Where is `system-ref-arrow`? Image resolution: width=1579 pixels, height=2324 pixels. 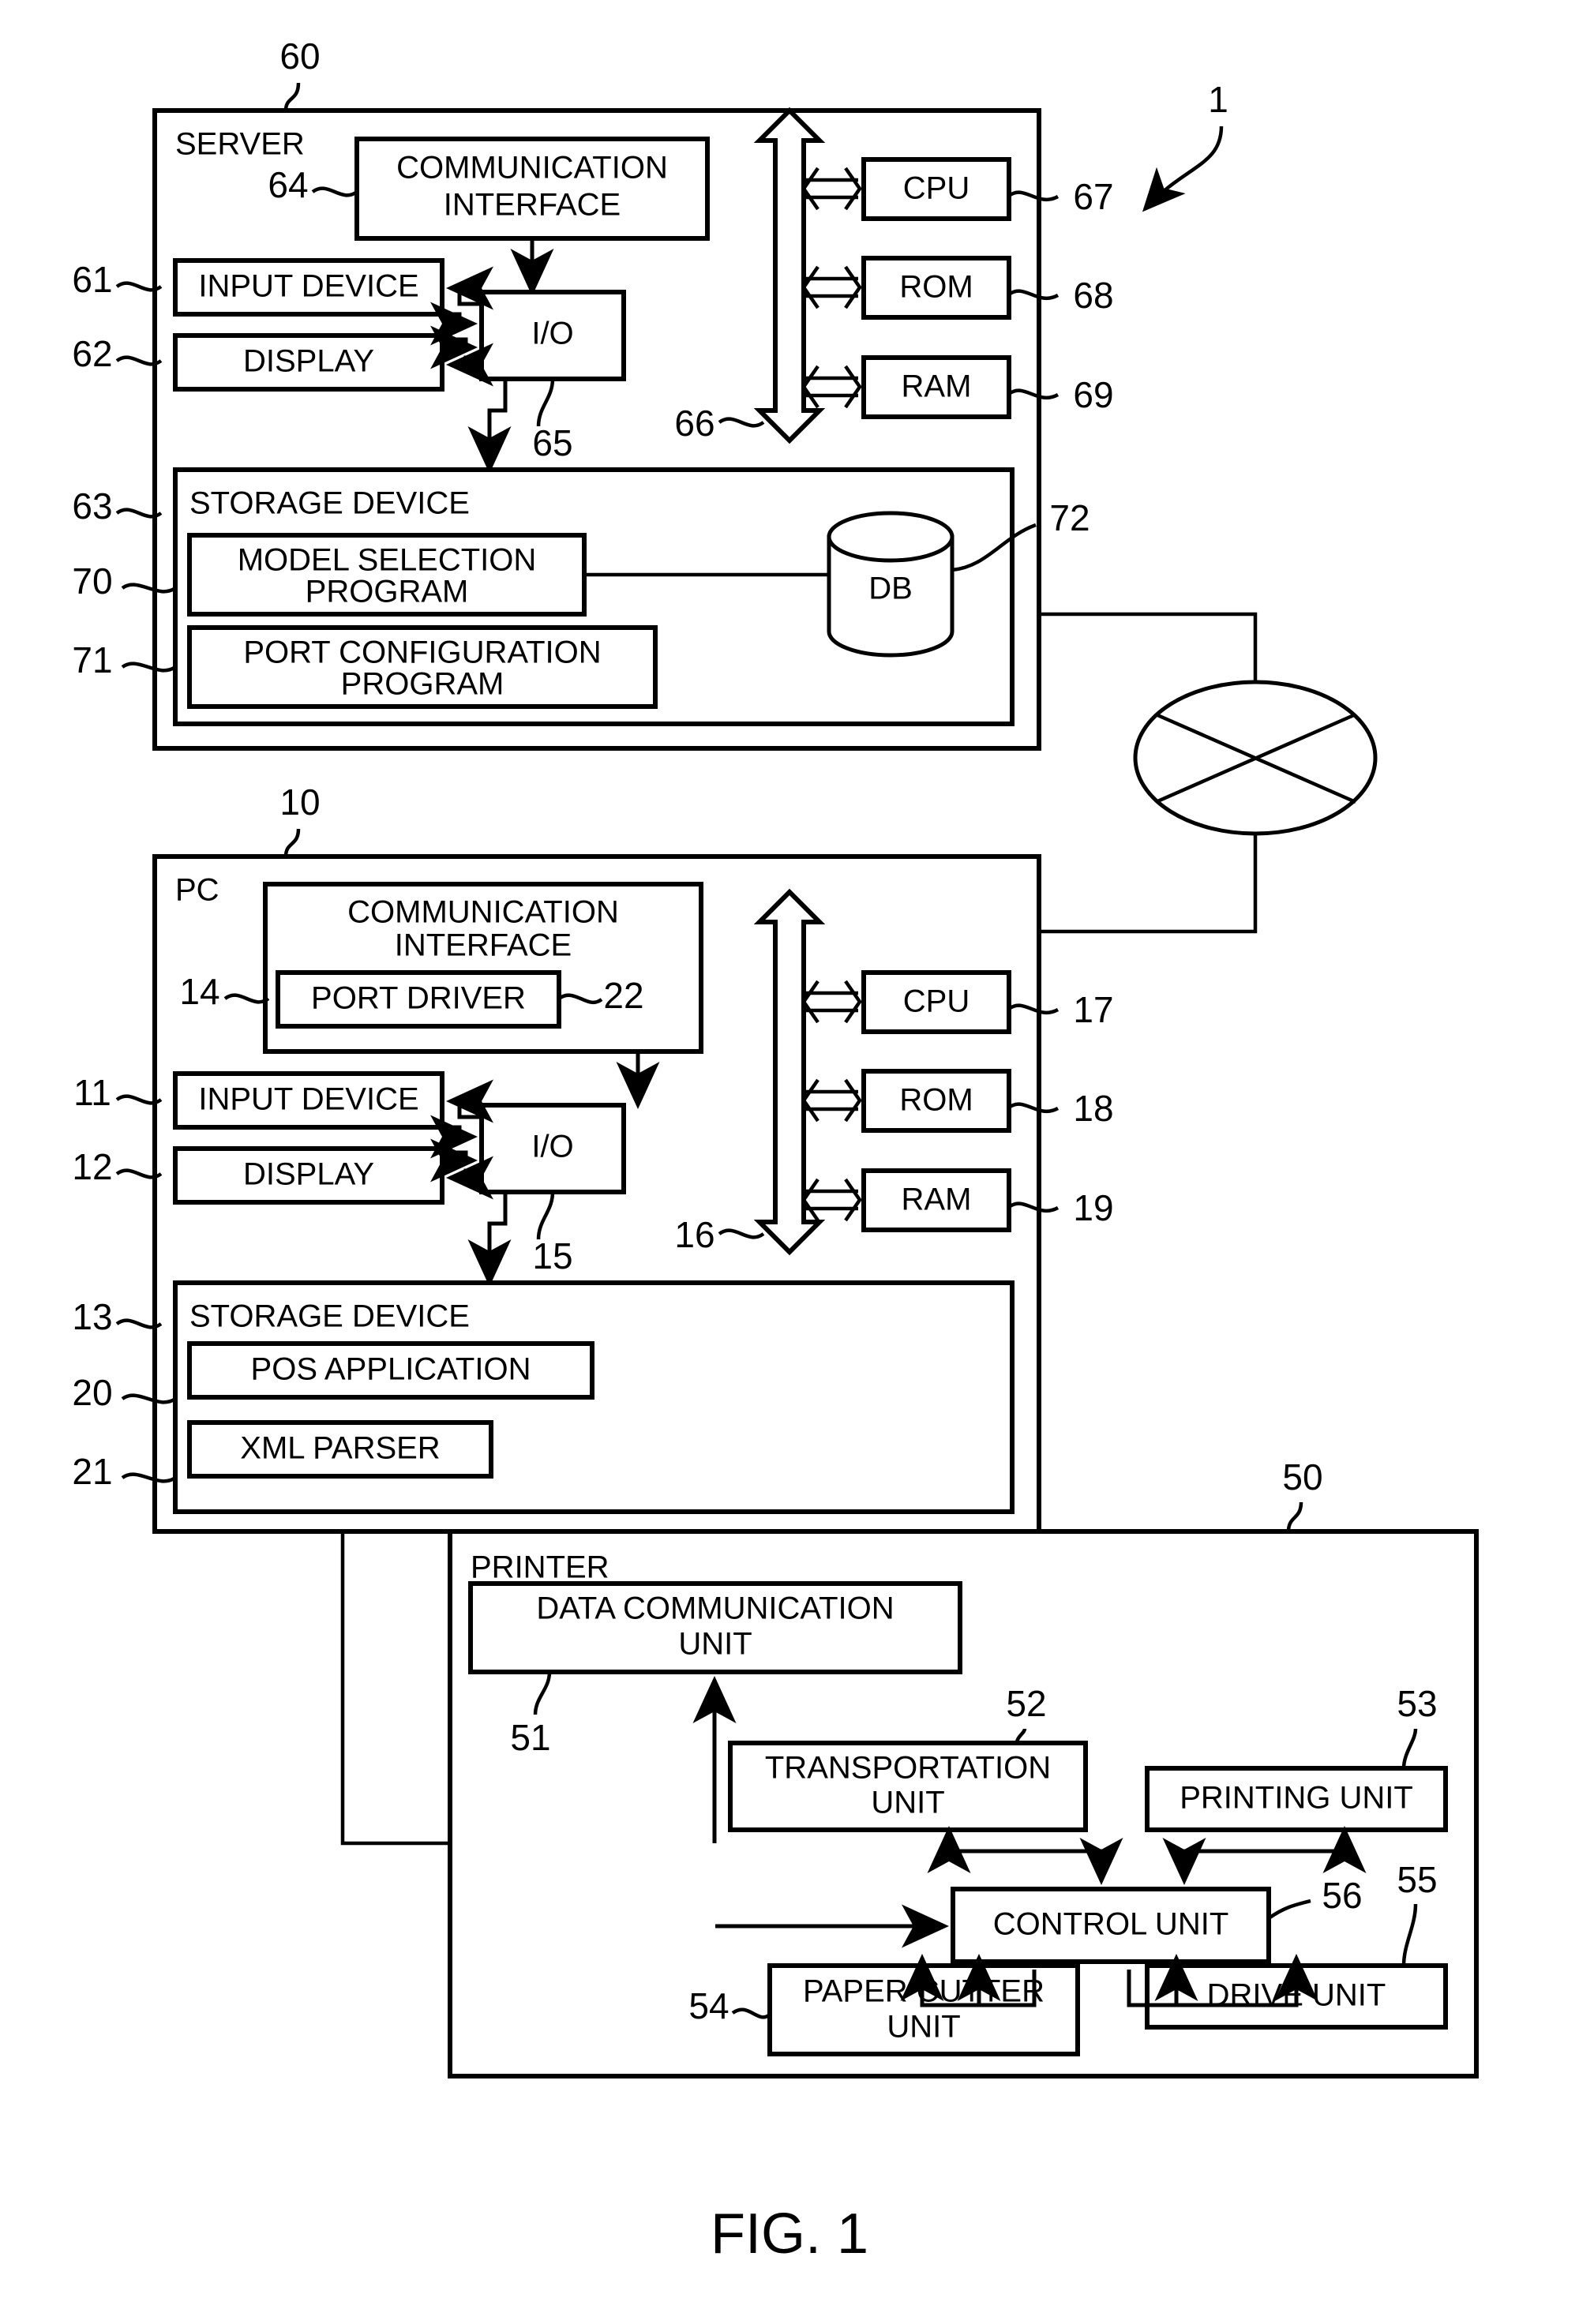 system-ref-arrow is located at coordinates (1183, 169).